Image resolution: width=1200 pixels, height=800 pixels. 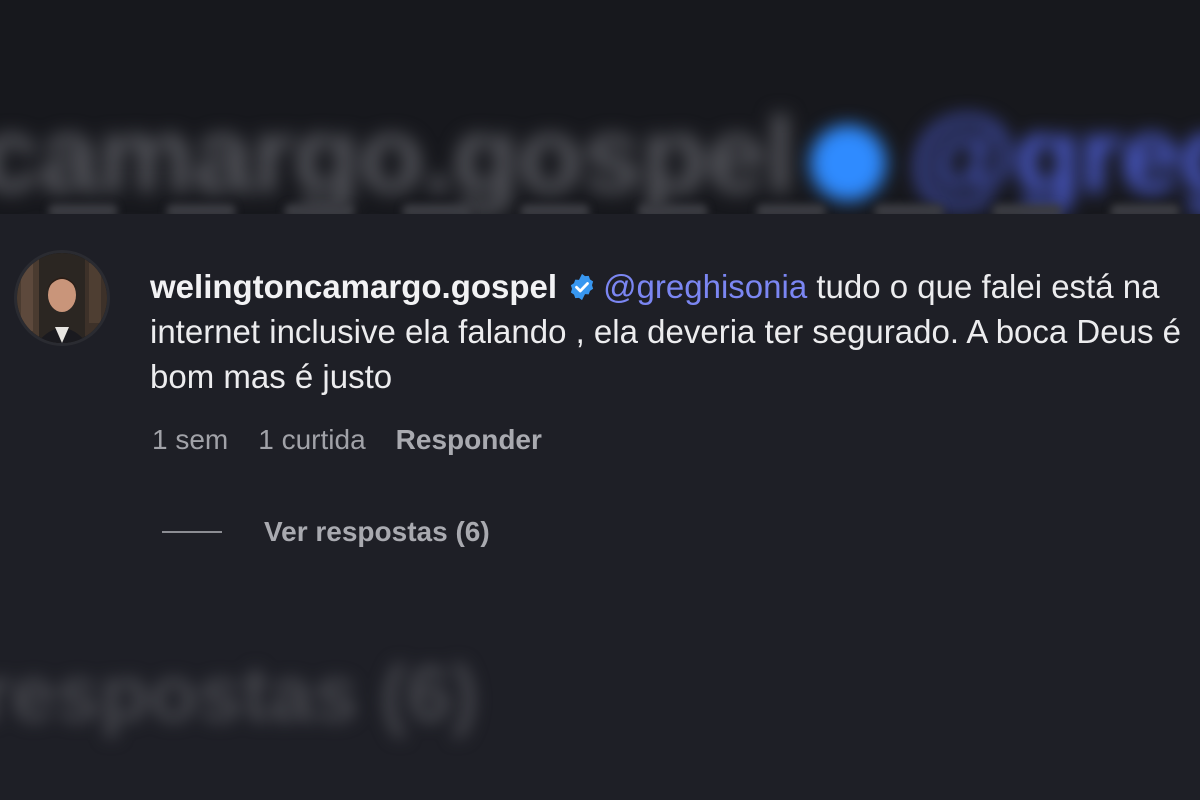 I want to click on view-replies-row: Ver respostas (6), so click(x=326, y=534).